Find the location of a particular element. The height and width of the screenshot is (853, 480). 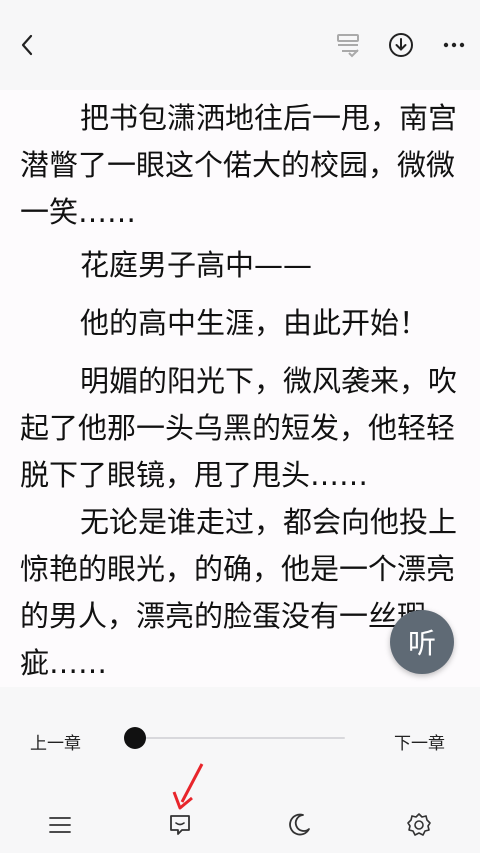

download-icon is located at coordinates (401, 45).